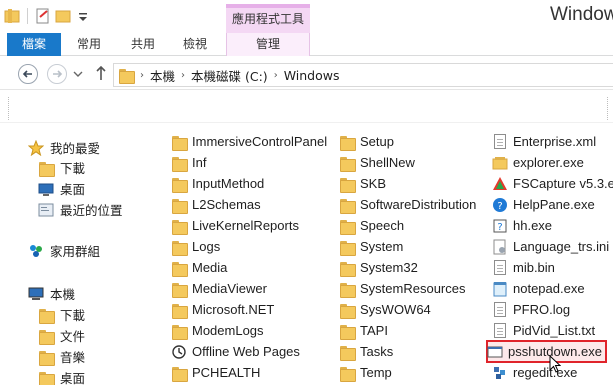  Describe the element at coordinates (78, 74) in the screenshot. I see `recent-locations-button` at that location.